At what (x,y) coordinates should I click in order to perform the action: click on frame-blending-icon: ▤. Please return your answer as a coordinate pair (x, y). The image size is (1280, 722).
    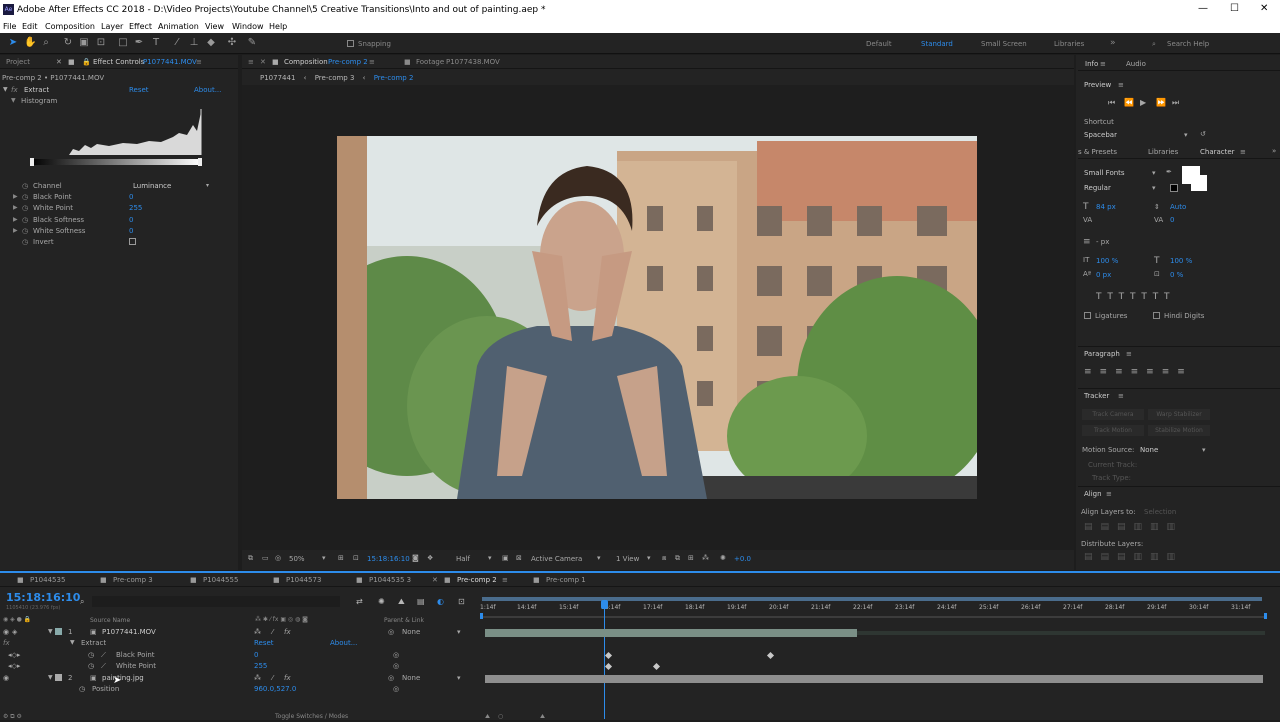
    Looking at the image, I should click on (421, 601).